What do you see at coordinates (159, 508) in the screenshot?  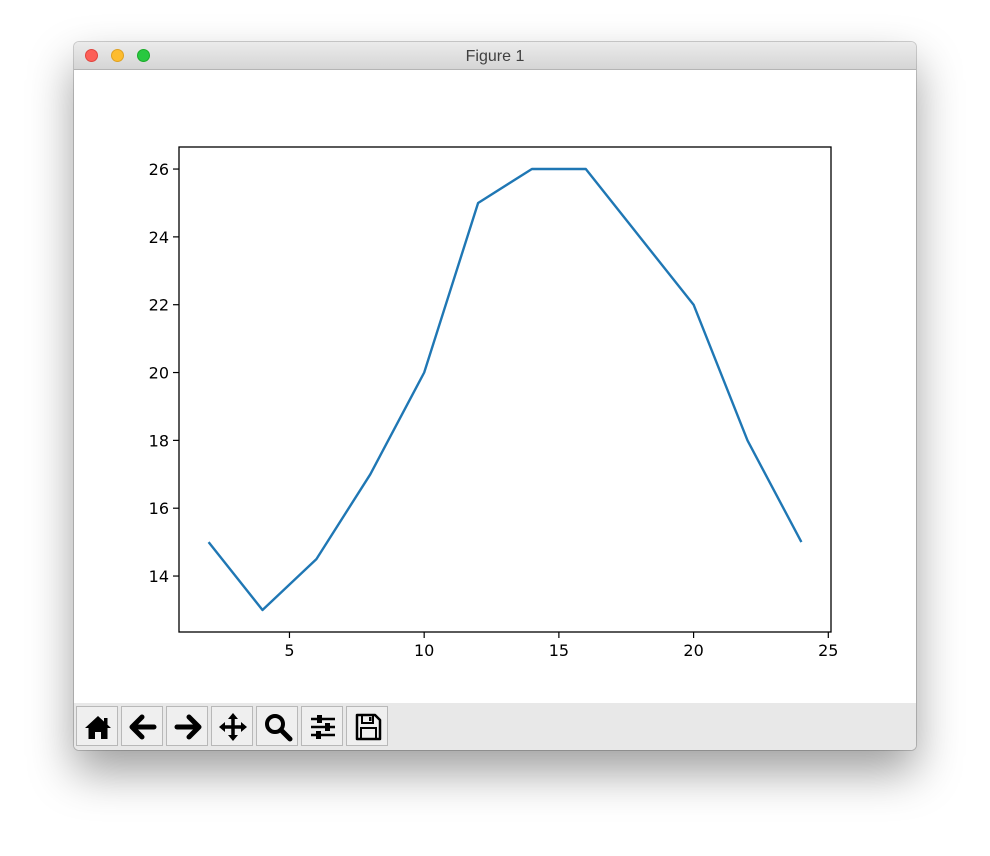 I see `y-tick-label: 16` at bounding box center [159, 508].